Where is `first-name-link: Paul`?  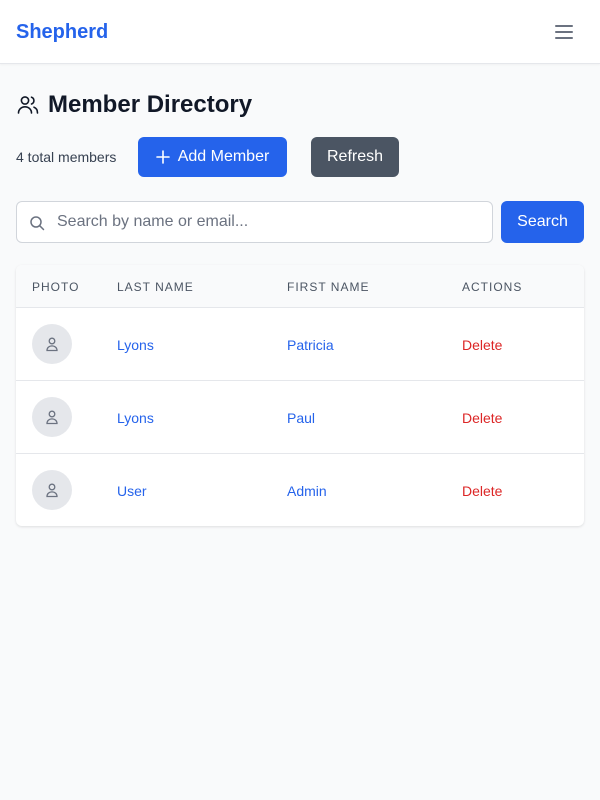
first-name-link: Paul is located at coordinates (301, 418).